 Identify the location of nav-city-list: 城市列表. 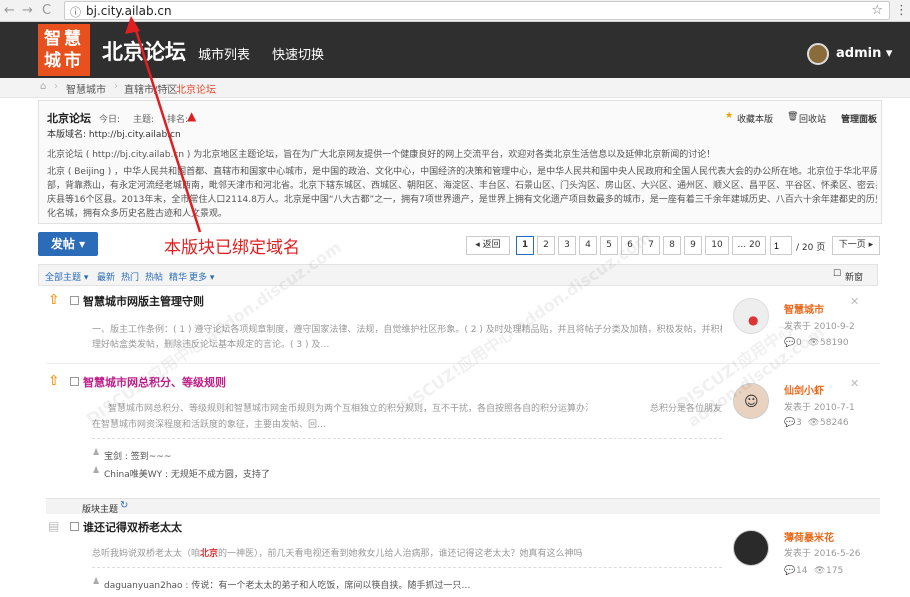
(224, 53).